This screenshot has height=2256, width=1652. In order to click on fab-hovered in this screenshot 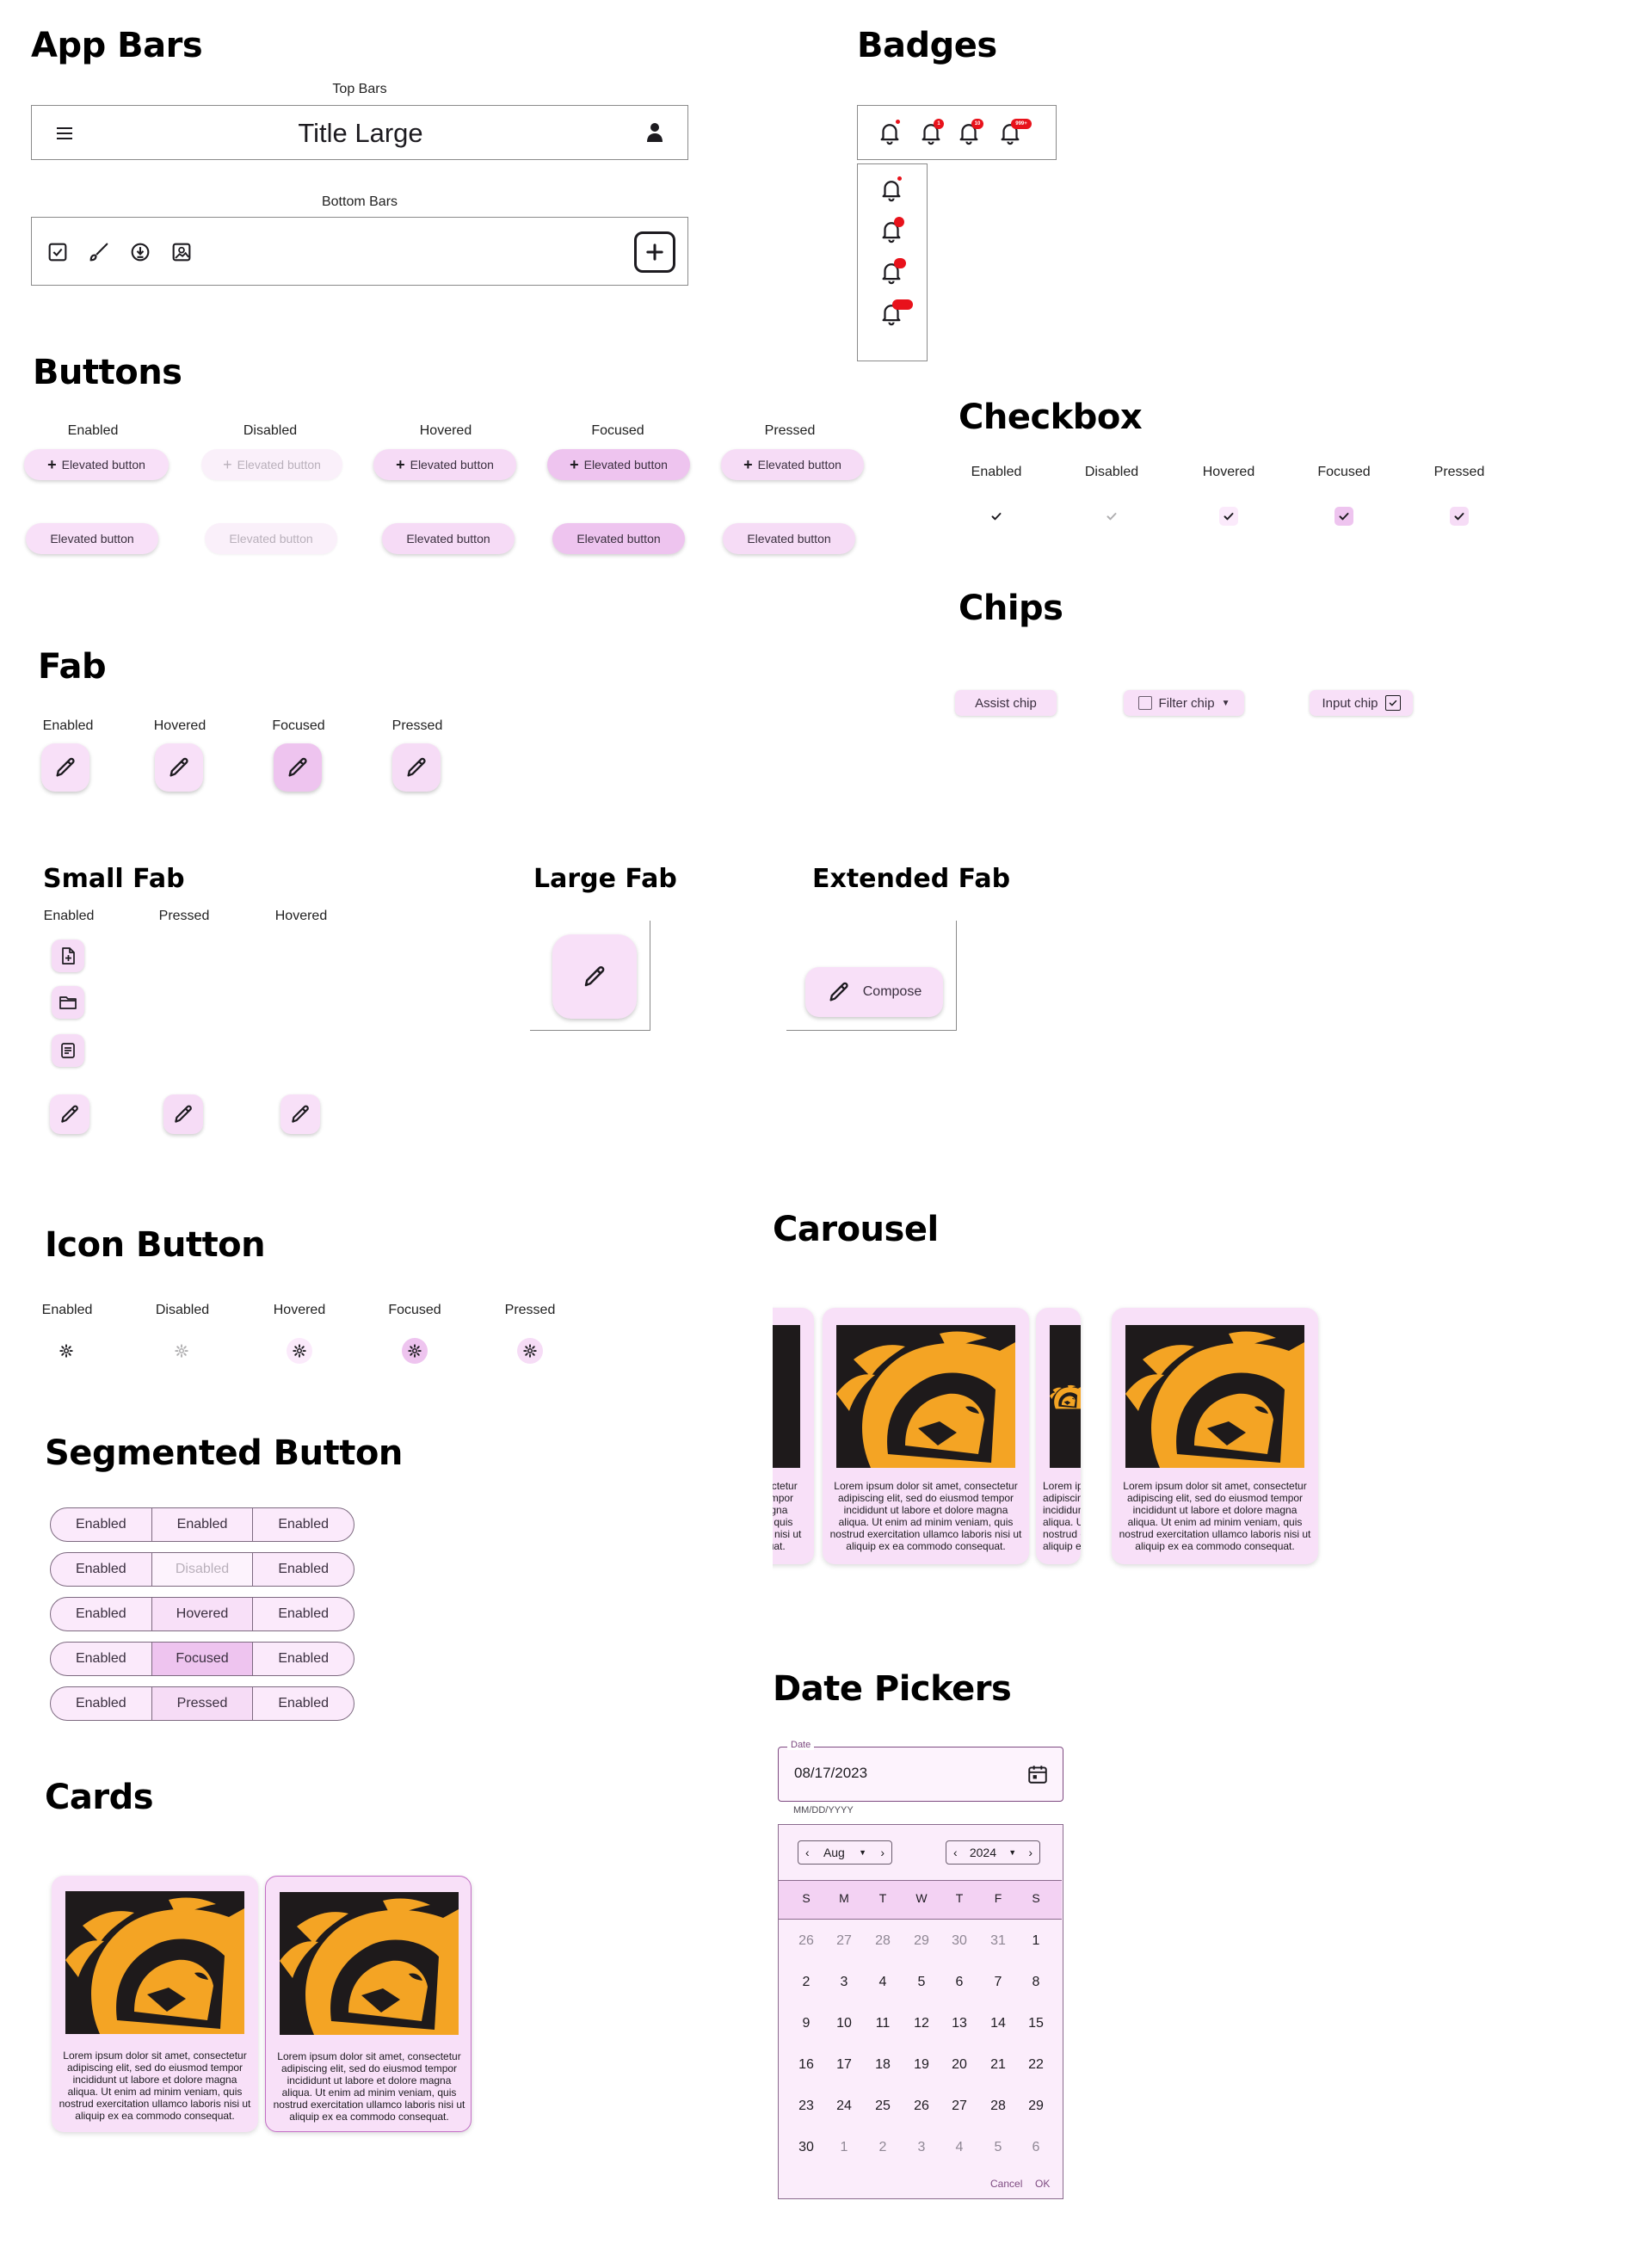, I will do `click(179, 767)`.